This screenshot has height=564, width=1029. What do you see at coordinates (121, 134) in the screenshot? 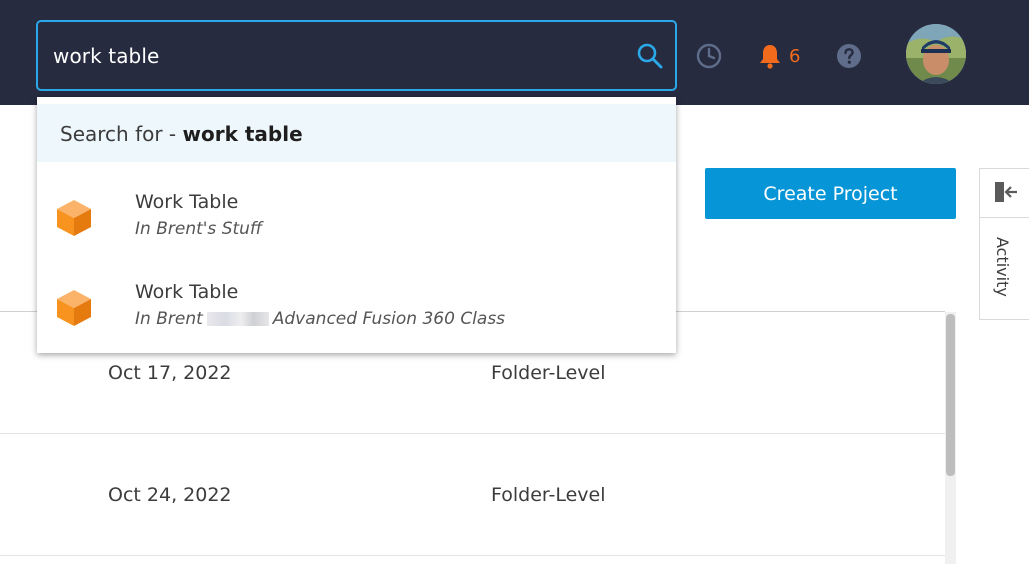
I see `search-for-prefix: Search for -` at bounding box center [121, 134].